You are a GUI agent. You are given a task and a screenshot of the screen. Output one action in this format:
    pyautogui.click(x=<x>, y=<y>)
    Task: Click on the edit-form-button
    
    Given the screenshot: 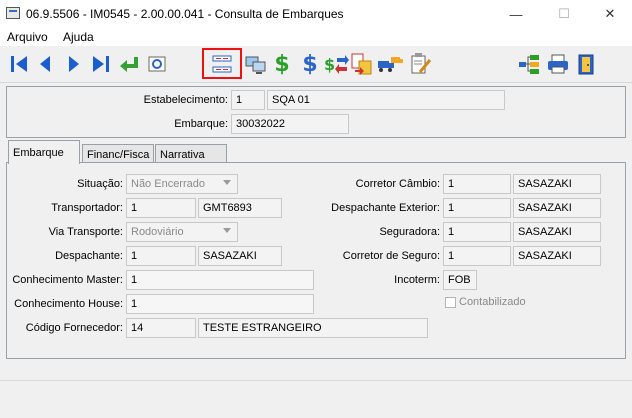 What is the action you would take?
    pyautogui.click(x=420, y=64)
    